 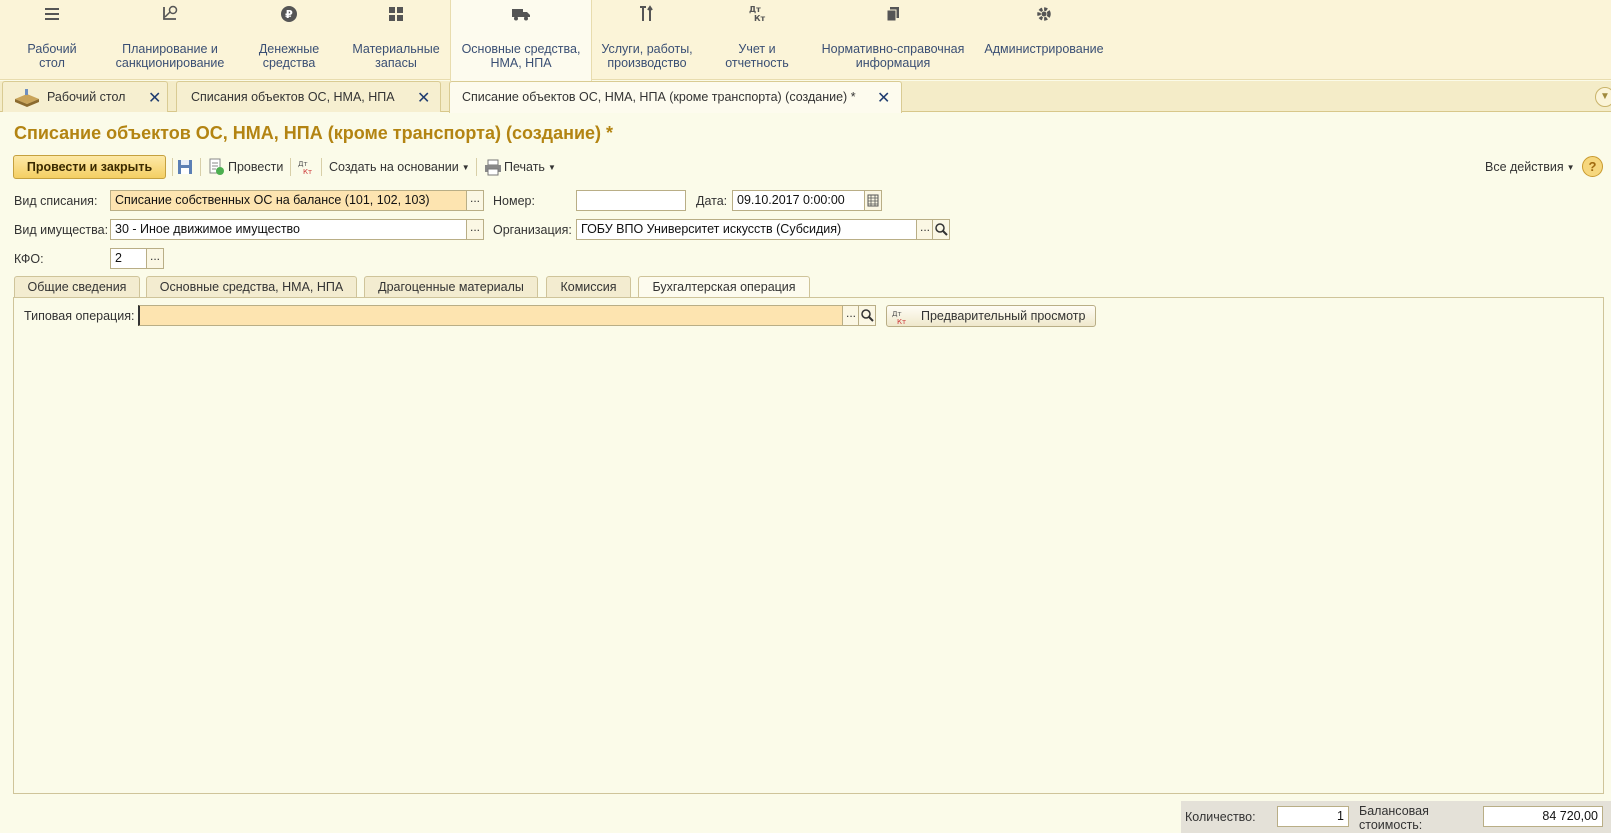 What do you see at coordinates (289, 40) in the screenshot?
I see `section-money: ₽ Денежные средства` at bounding box center [289, 40].